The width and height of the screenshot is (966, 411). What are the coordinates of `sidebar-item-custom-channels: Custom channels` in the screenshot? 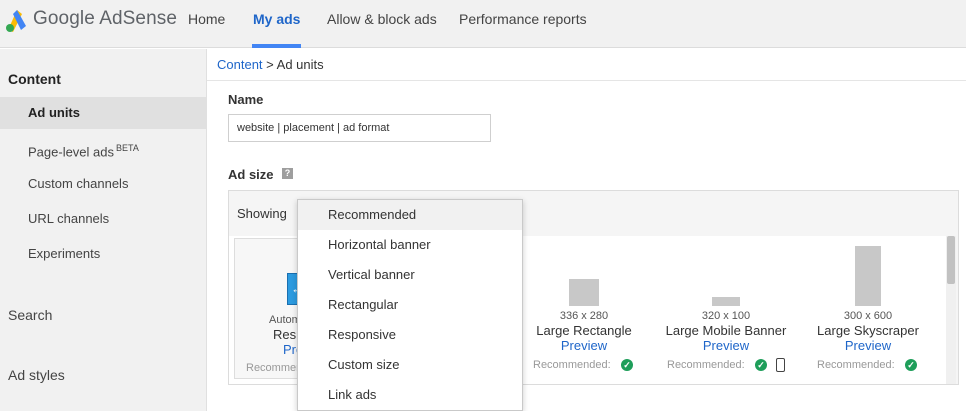 It's located at (103, 184).